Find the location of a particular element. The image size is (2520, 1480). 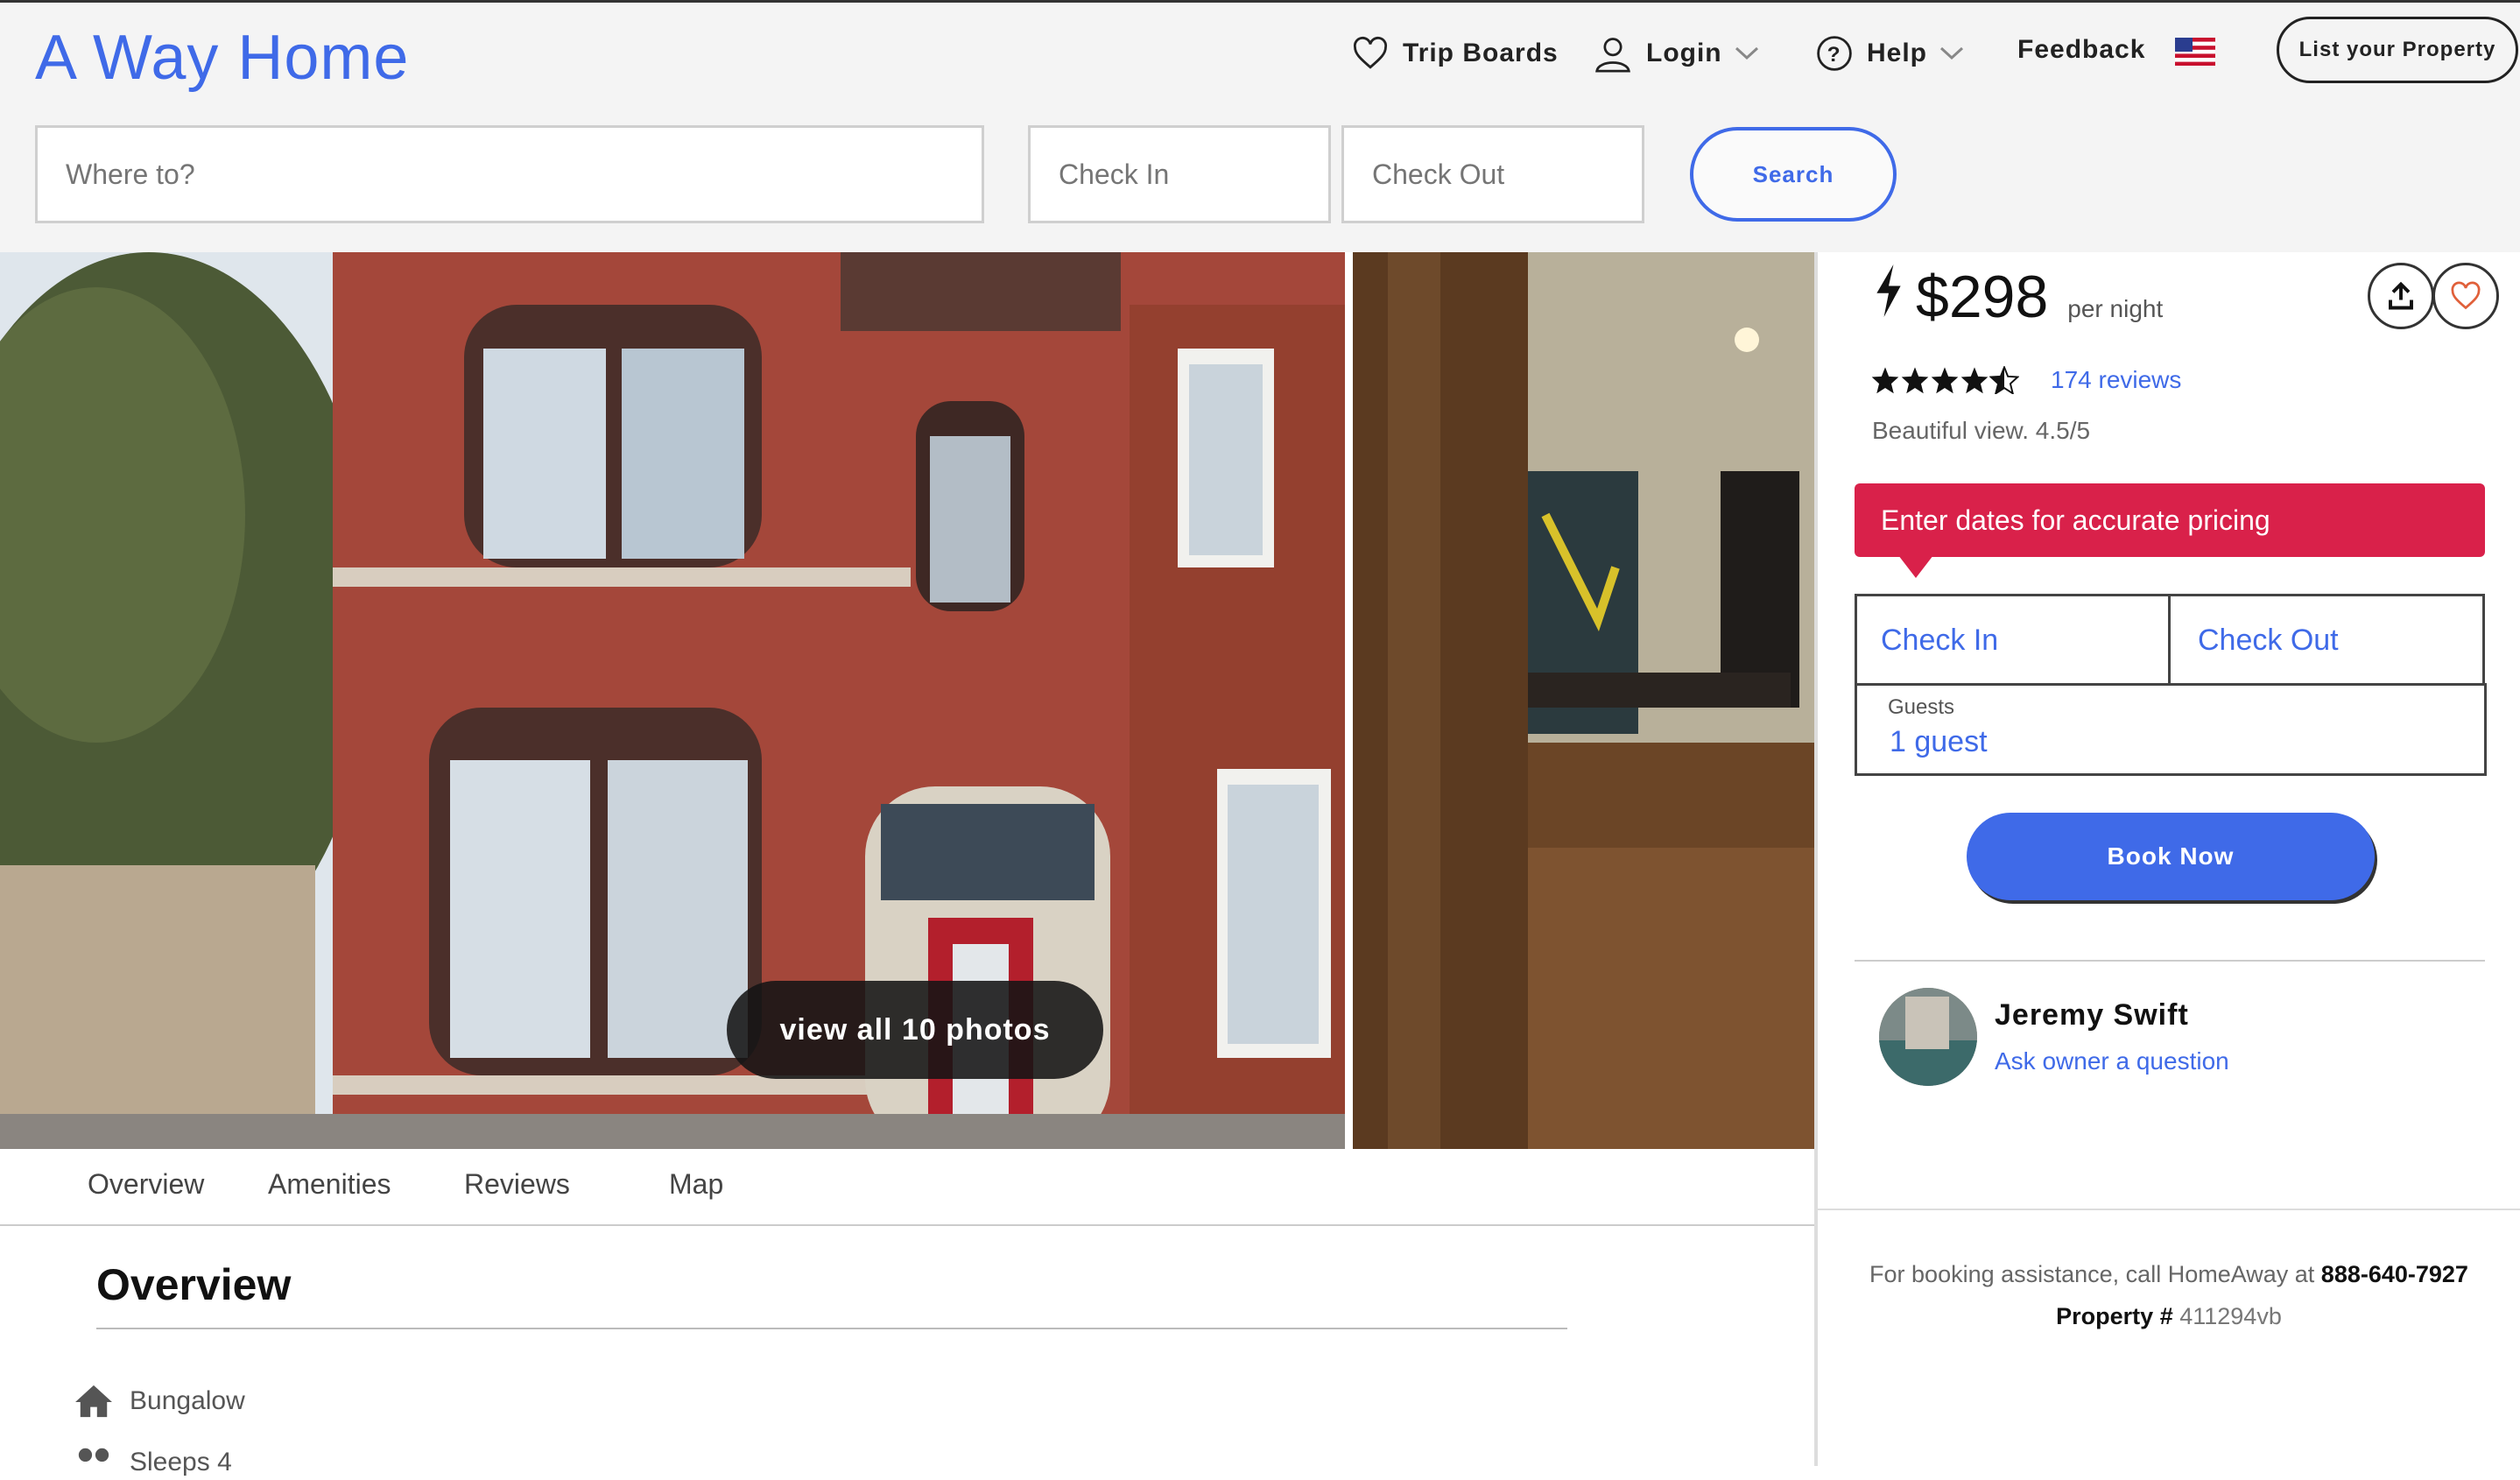

site-logo: A Way Home is located at coordinates (222, 58).